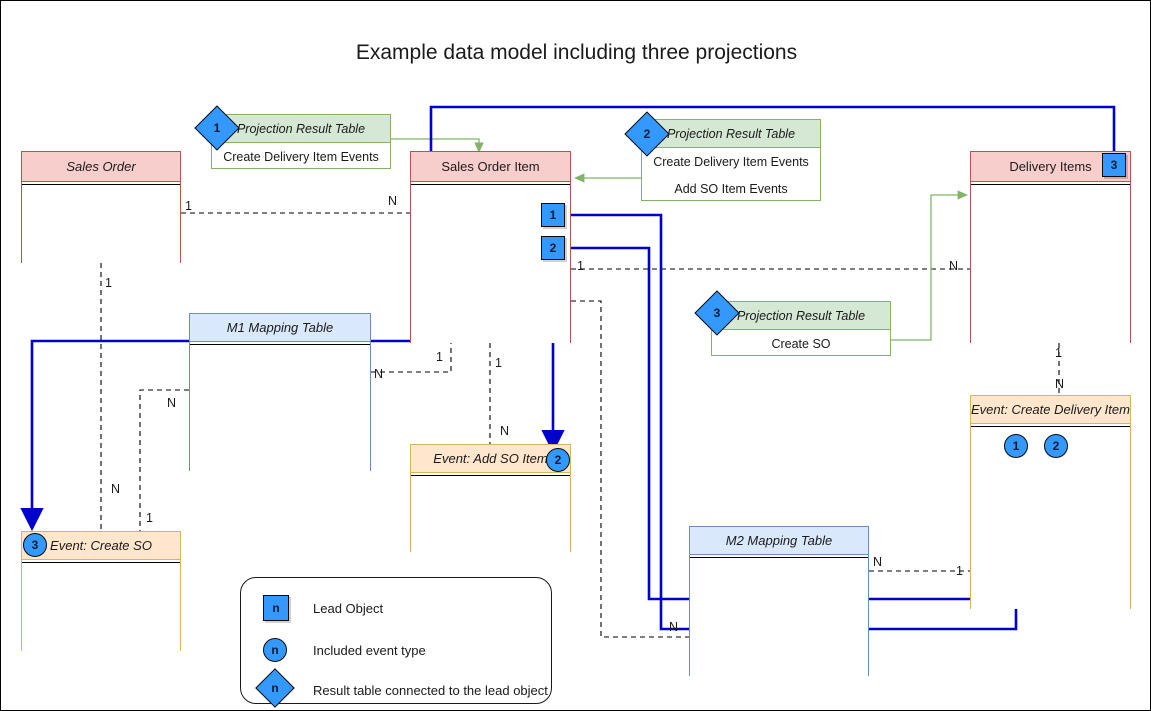  Describe the element at coordinates (280, 408) in the screenshot. I see `mapping-table-m1-body` at that location.